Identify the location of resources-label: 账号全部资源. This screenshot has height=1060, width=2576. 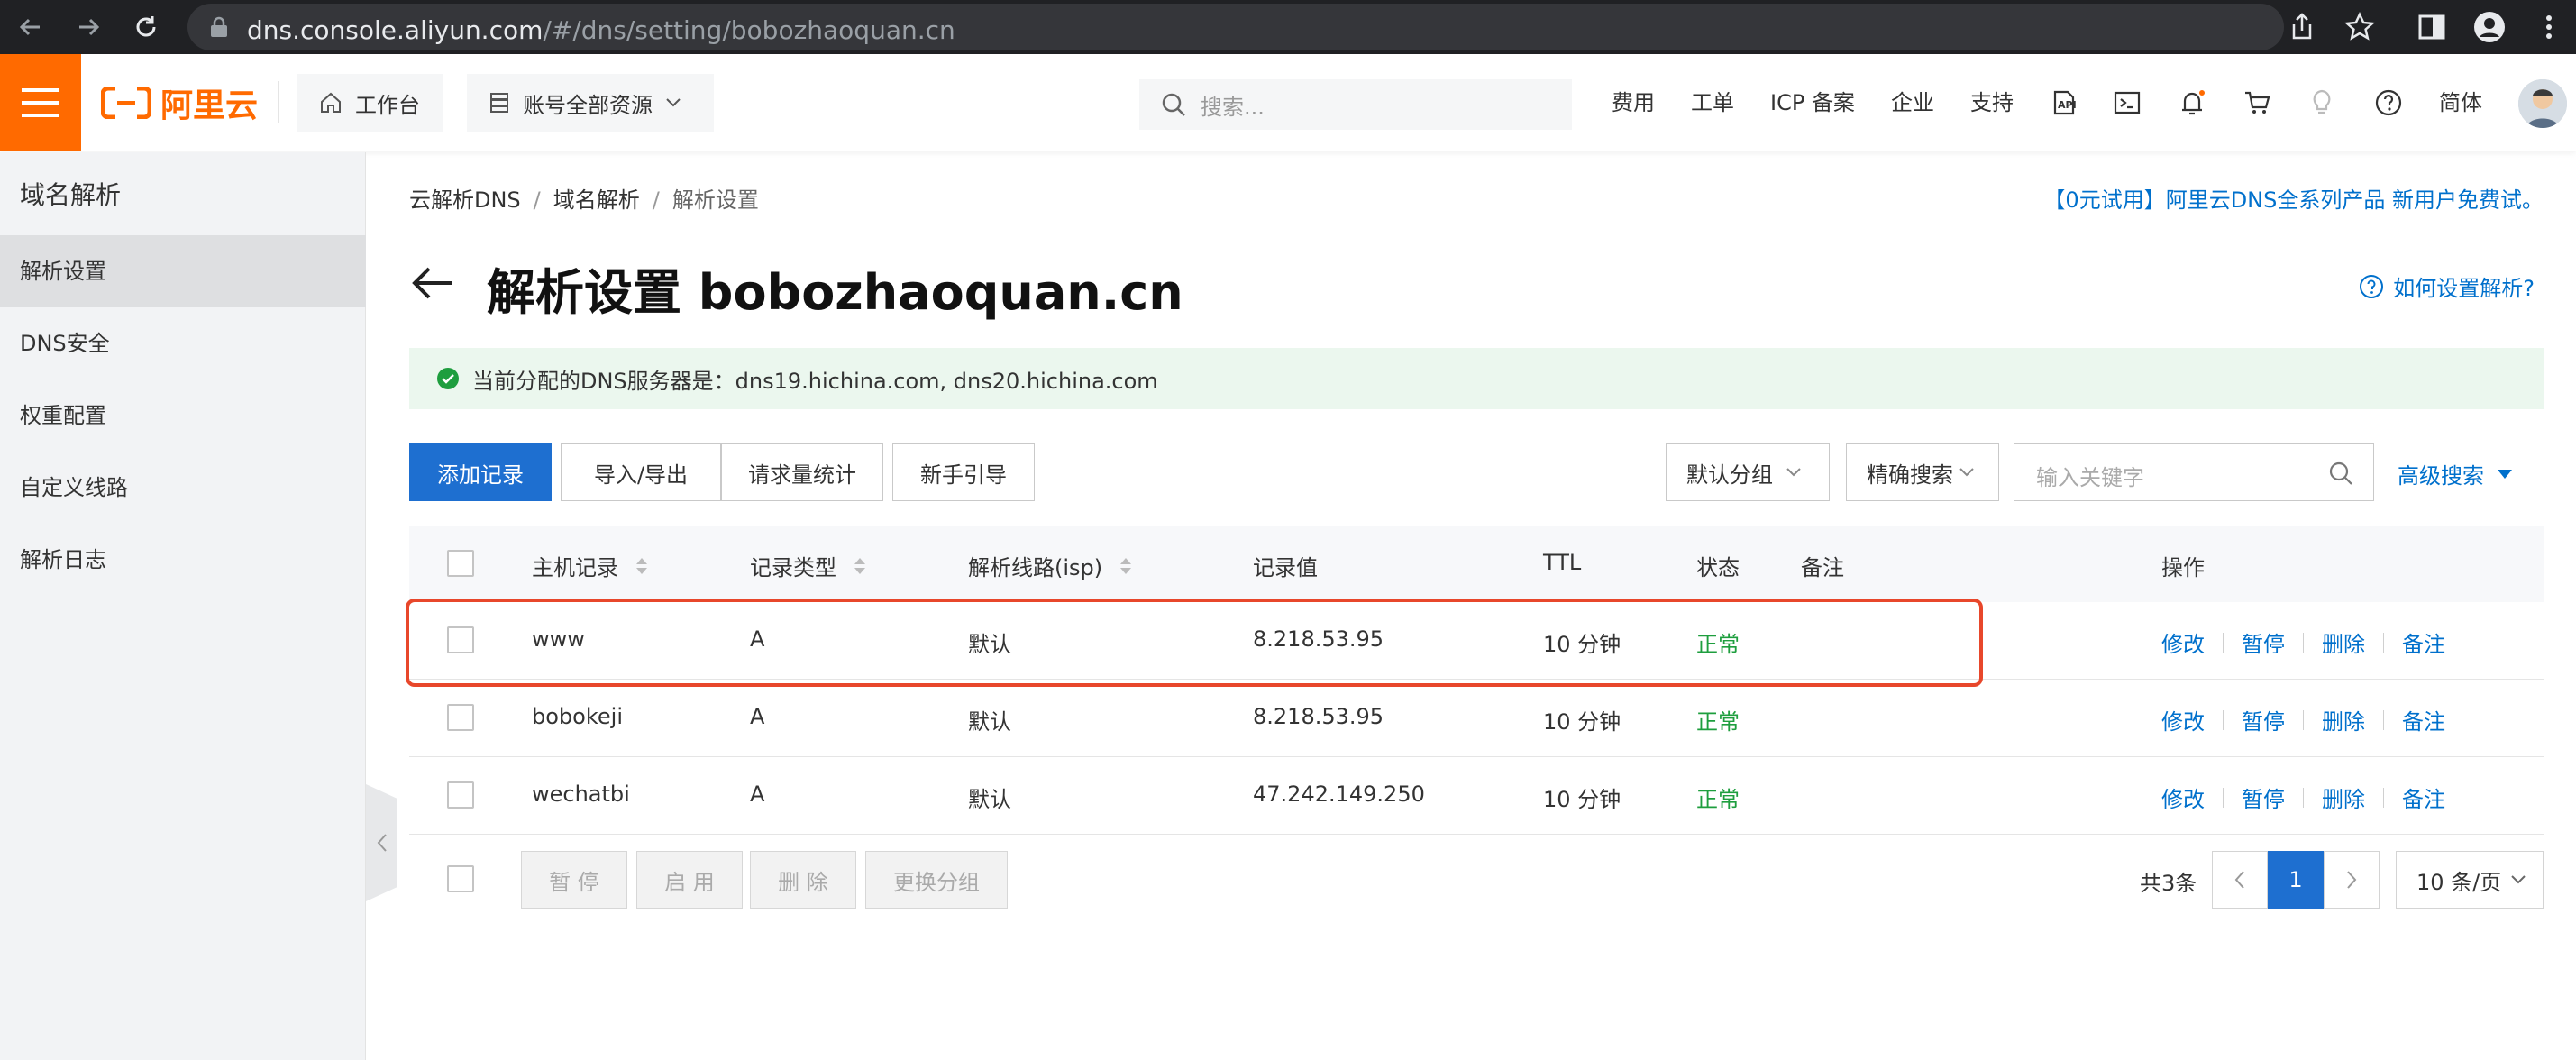
(588, 105).